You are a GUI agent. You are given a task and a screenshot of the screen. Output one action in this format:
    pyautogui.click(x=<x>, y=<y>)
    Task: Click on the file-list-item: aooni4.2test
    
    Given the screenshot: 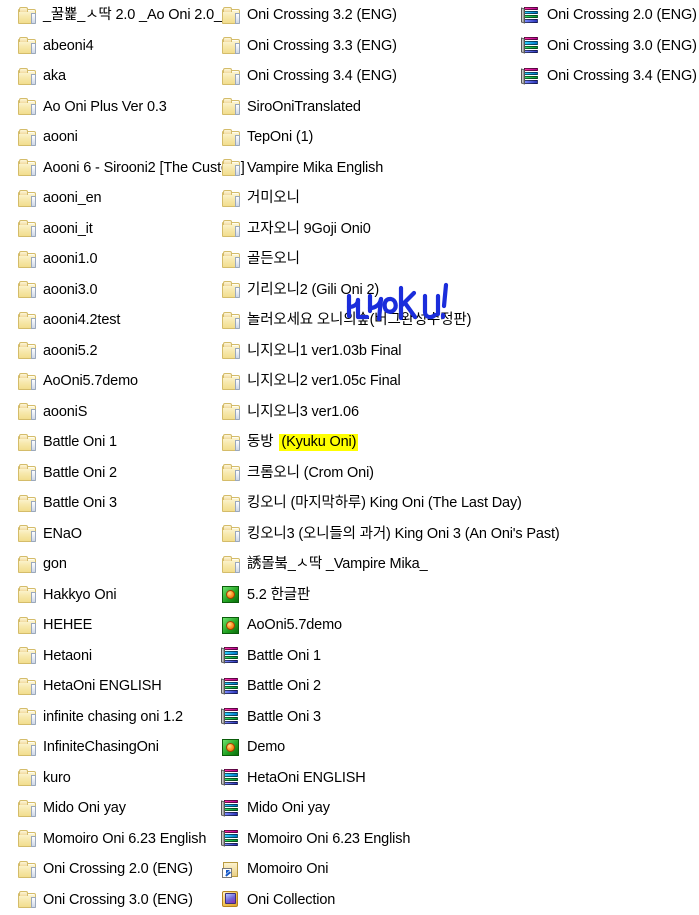 What is the action you would take?
    pyautogui.click(x=118, y=320)
    